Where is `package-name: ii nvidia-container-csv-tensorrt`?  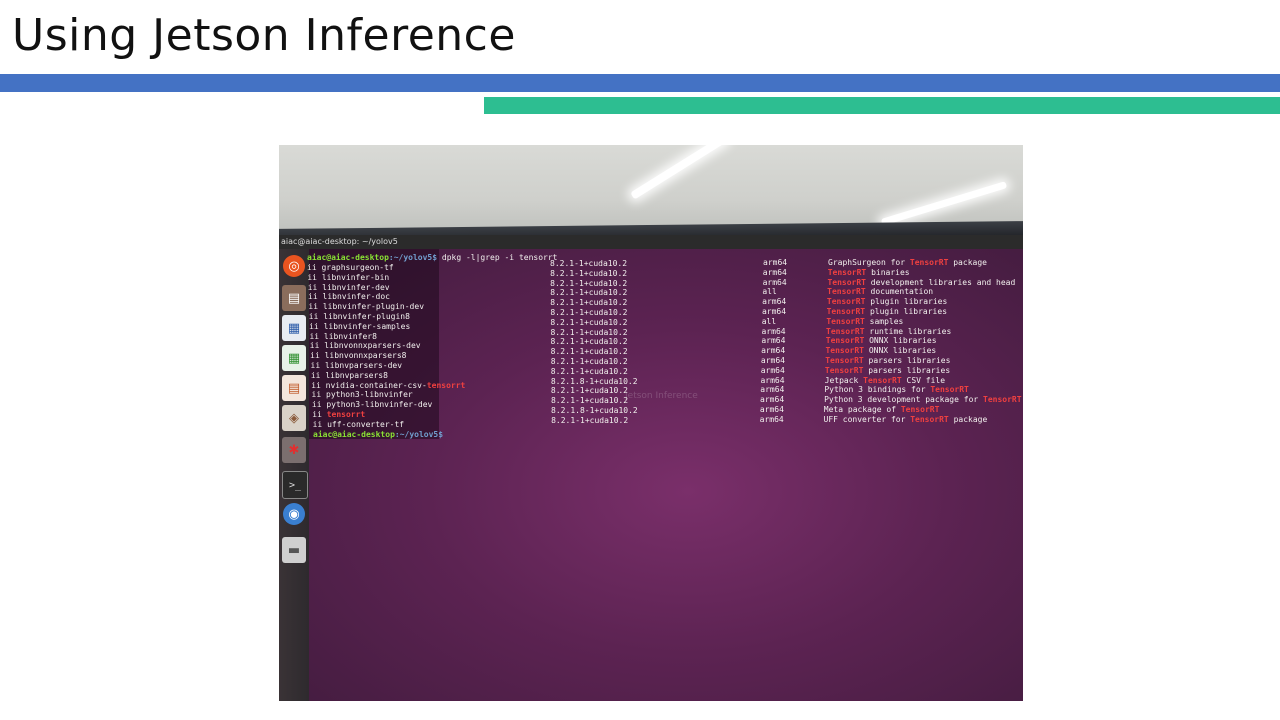
package-name: ii nvidia-container-csv-tensorrt is located at coordinates (388, 385).